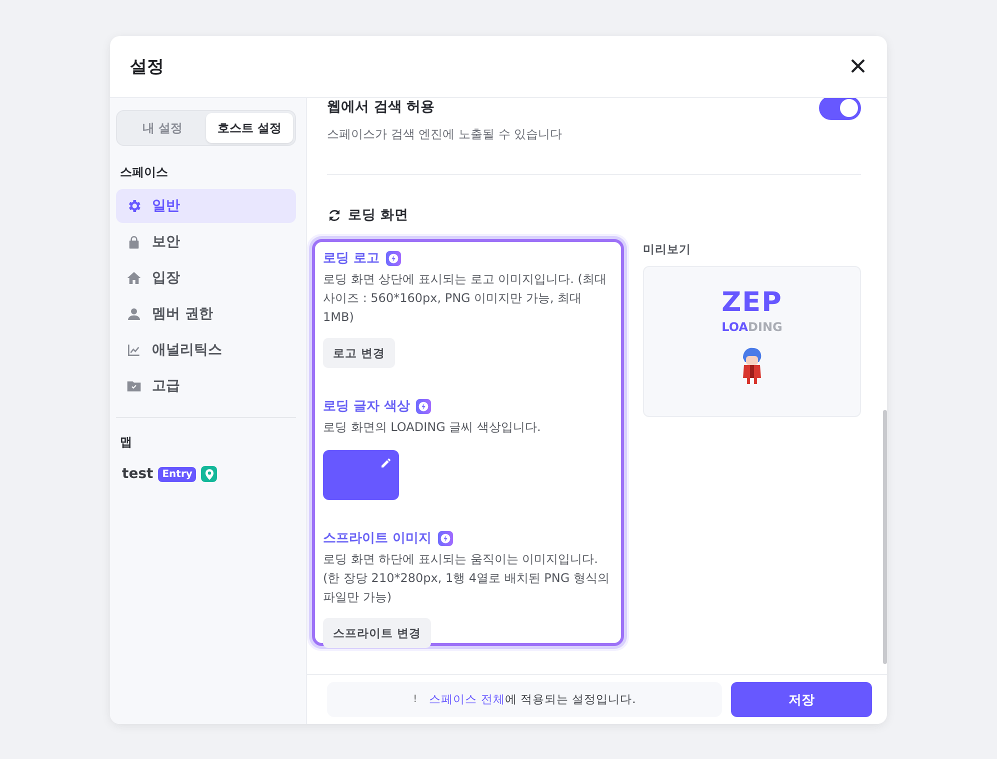 The width and height of the screenshot is (997, 759). I want to click on house-icon, so click(134, 278).